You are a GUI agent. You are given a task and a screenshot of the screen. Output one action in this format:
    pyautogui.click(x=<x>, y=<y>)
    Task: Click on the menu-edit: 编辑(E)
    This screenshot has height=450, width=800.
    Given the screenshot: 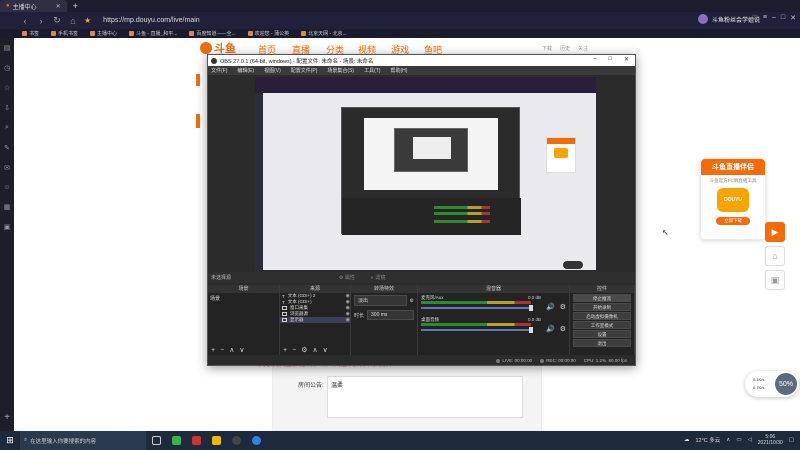 What is the action you would take?
    pyautogui.click(x=245, y=70)
    